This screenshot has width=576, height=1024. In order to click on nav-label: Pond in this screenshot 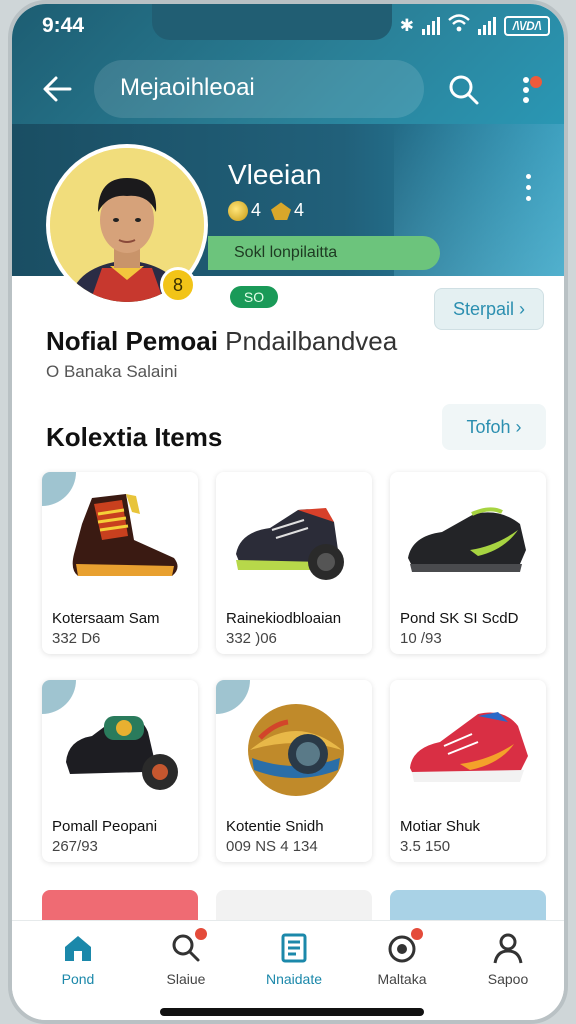, I will do `click(78, 979)`.